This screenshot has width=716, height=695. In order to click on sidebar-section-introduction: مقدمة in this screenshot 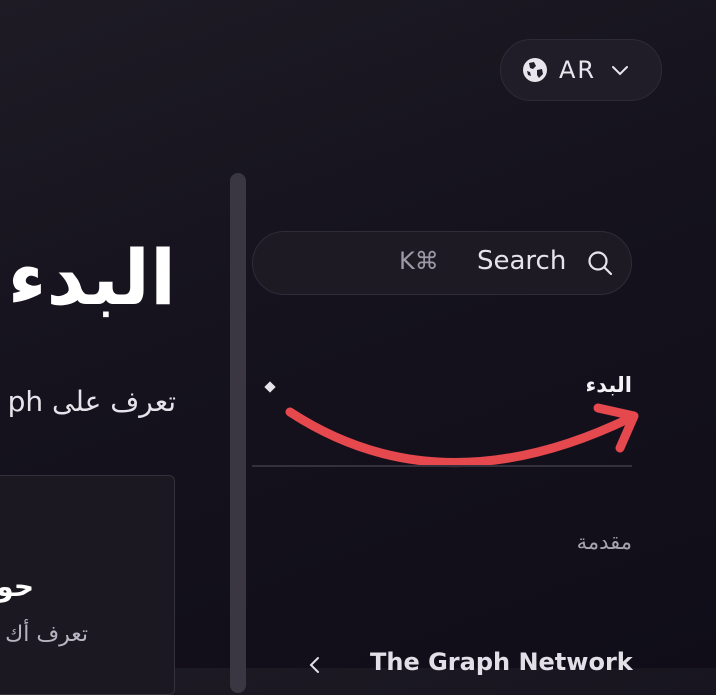, I will do `click(604, 542)`.